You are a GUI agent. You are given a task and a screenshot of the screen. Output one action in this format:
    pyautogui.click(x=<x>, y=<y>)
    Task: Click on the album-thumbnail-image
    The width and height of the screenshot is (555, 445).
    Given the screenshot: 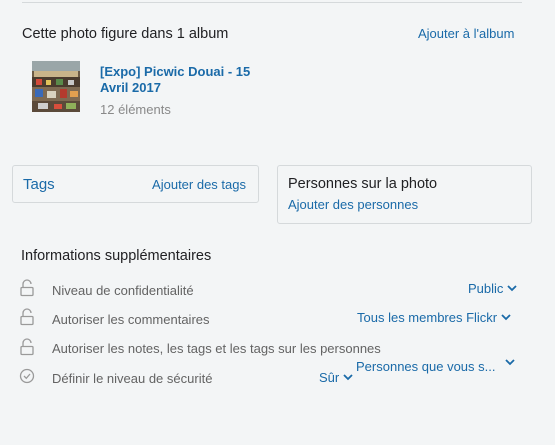 What is the action you would take?
    pyautogui.click(x=56, y=86)
    